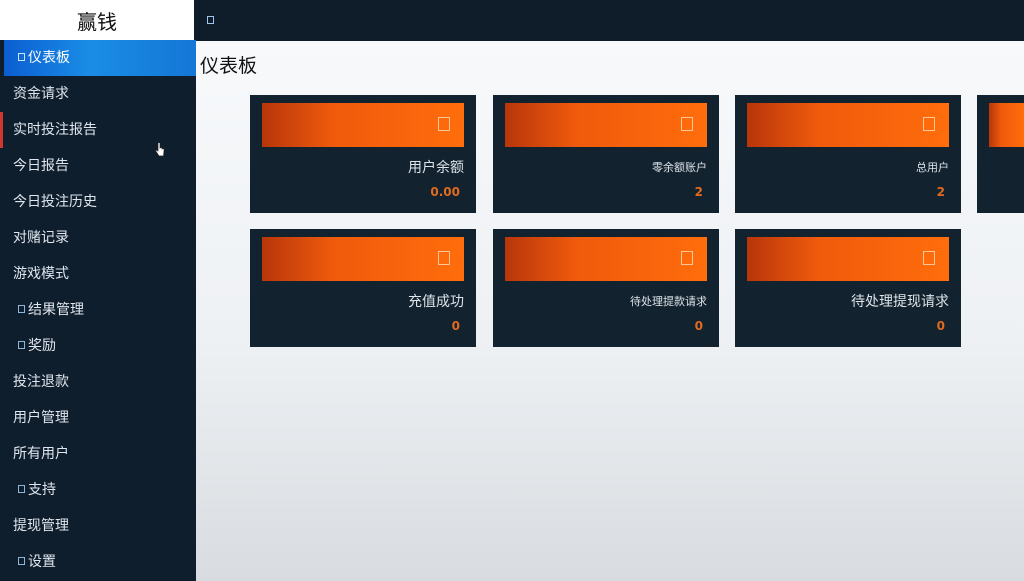  What do you see at coordinates (98, 454) in the screenshot?
I see `sidebar-item-all-users: 所有用户` at bounding box center [98, 454].